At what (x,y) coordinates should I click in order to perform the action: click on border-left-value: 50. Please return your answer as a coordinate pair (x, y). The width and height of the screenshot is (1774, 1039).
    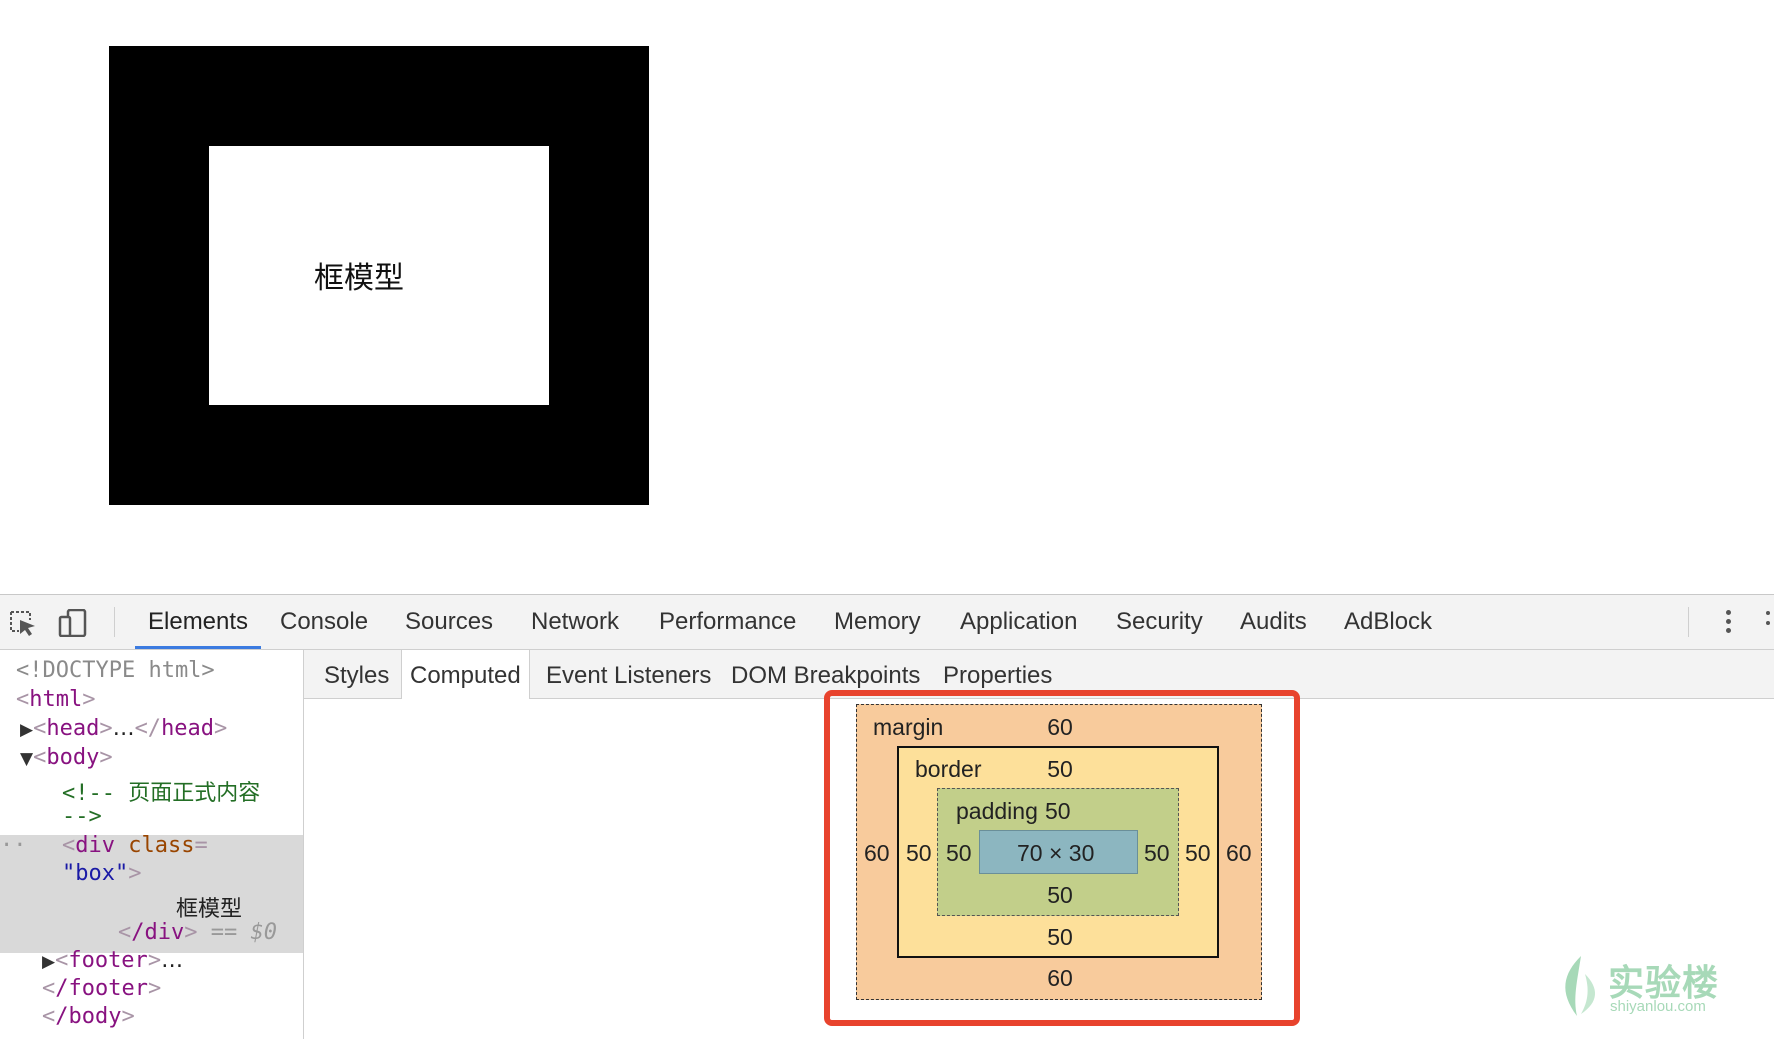
    Looking at the image, I should click on (919, 853).